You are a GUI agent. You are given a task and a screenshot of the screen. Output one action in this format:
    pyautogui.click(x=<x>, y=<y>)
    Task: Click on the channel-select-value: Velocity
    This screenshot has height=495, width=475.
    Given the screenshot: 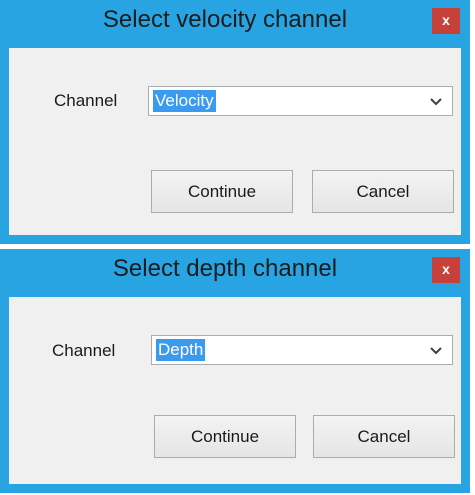 What is the action you would take?
    pyautogui.click(x=184, y=101)
    